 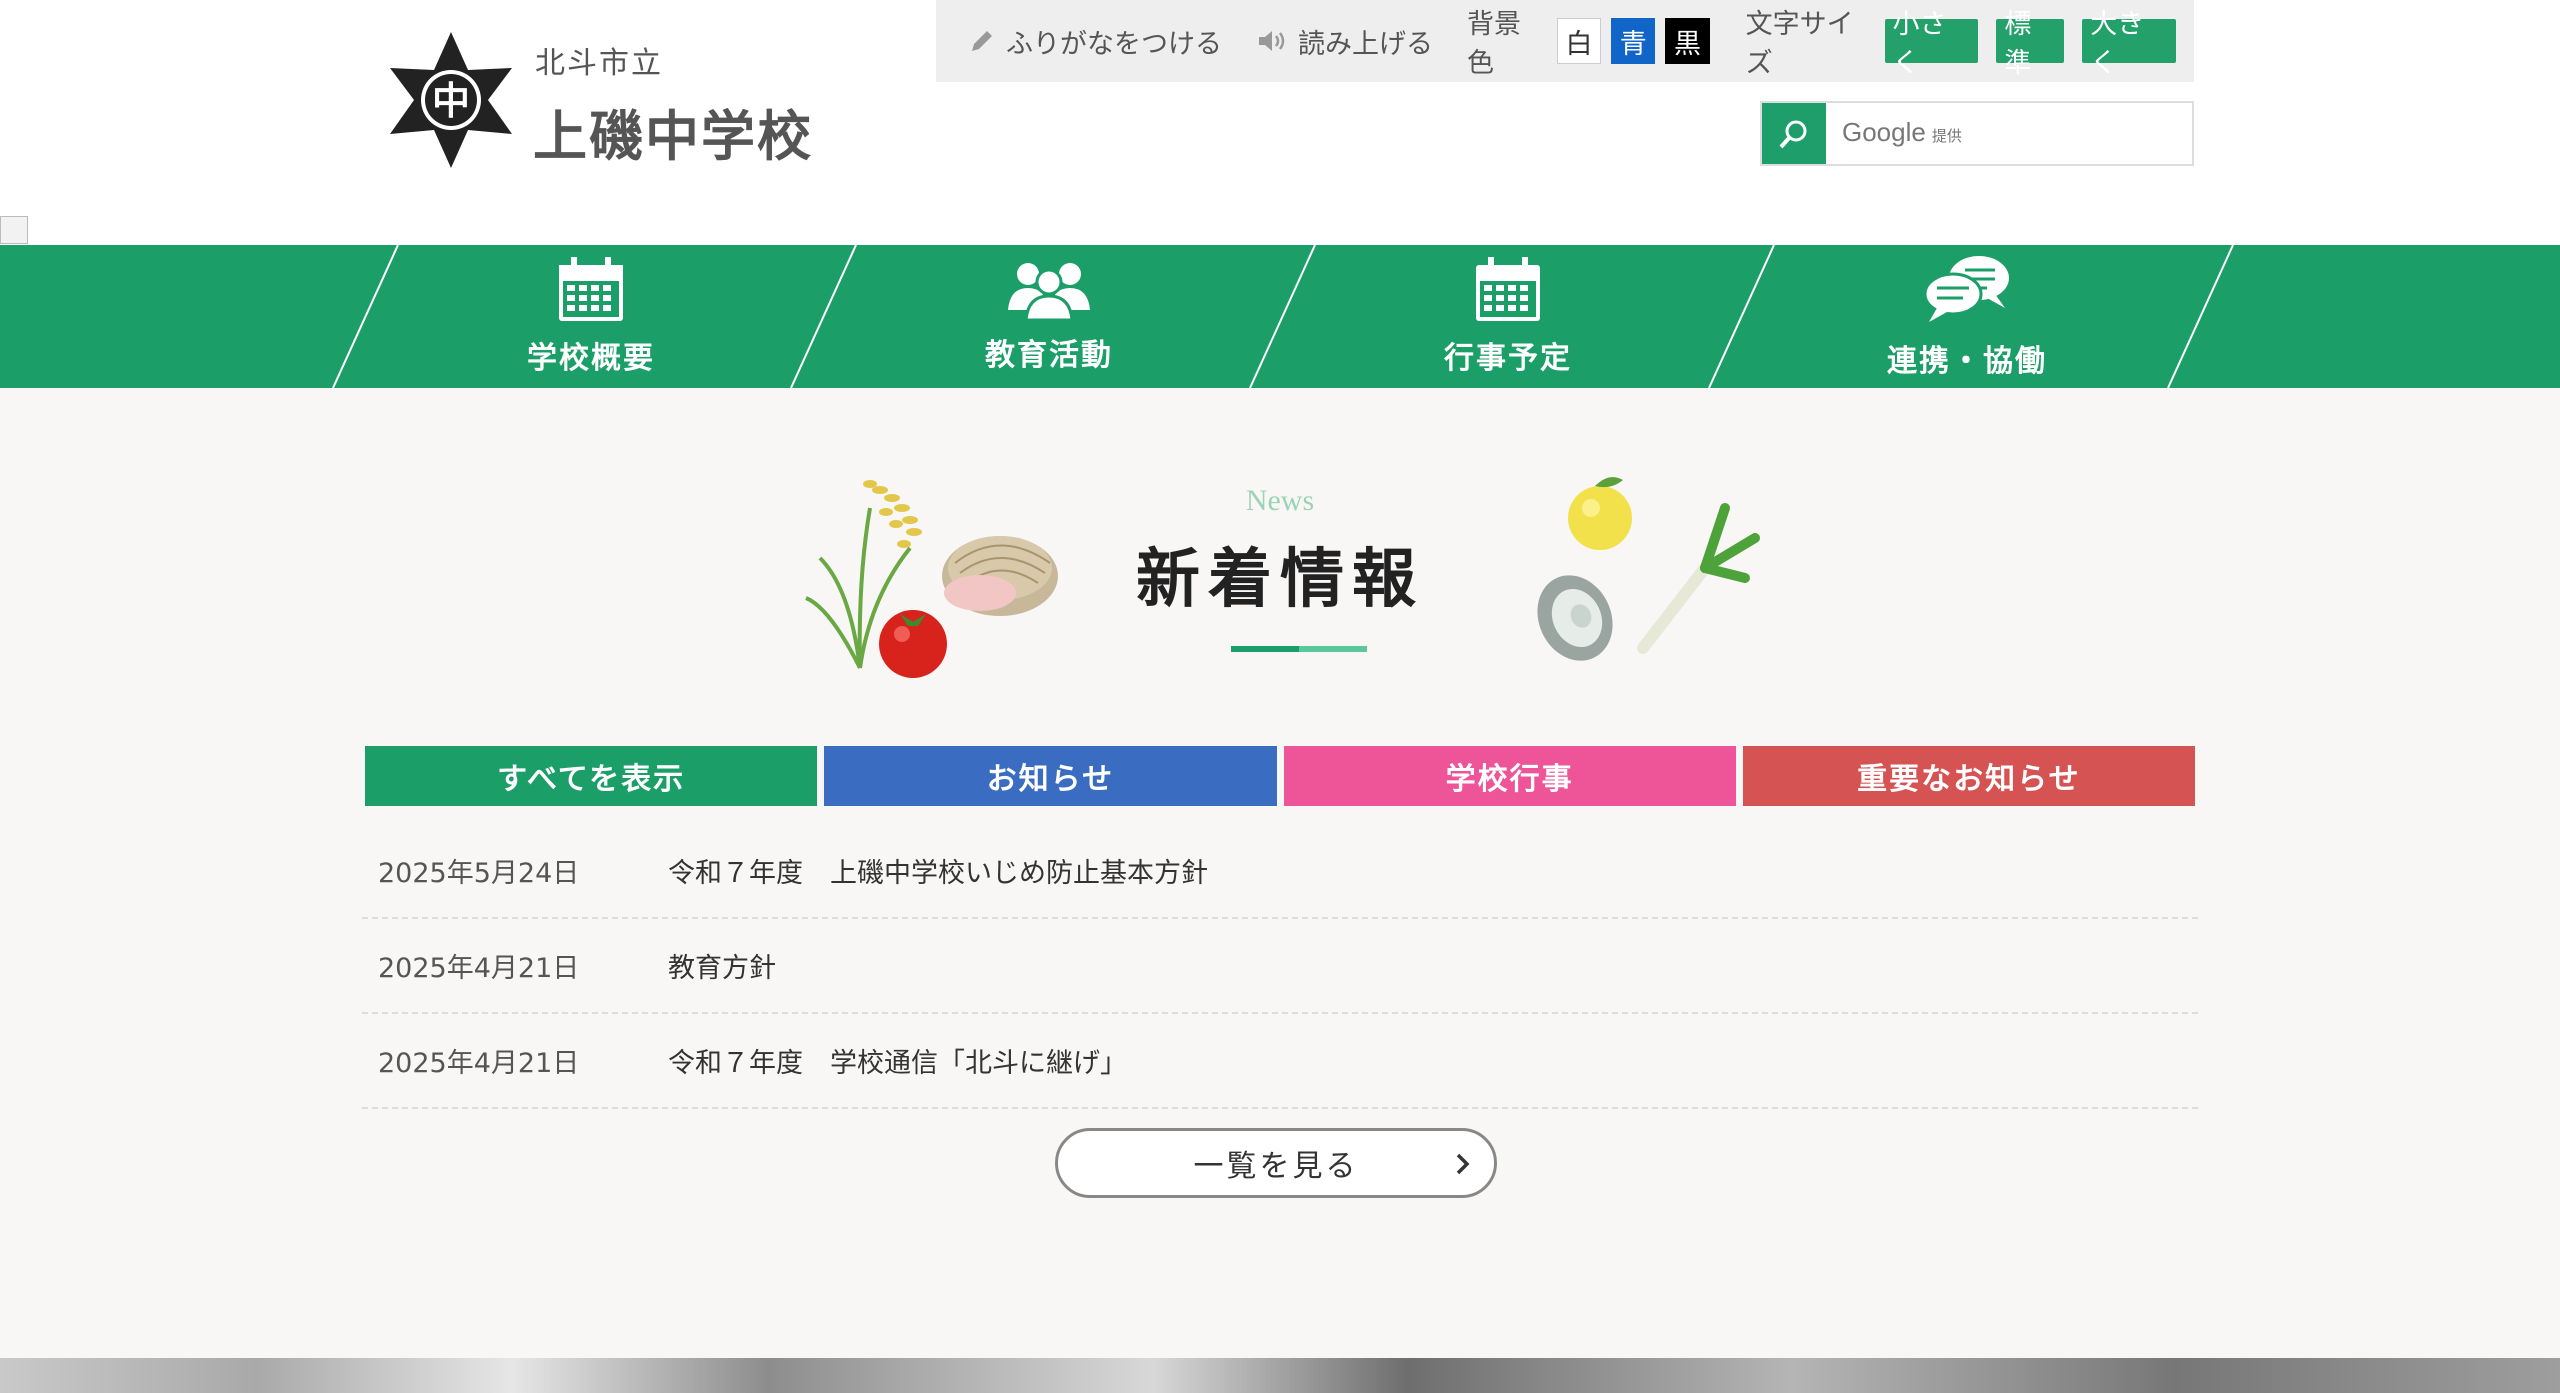 I want to click on search-input, so click(x=2009, y=133).